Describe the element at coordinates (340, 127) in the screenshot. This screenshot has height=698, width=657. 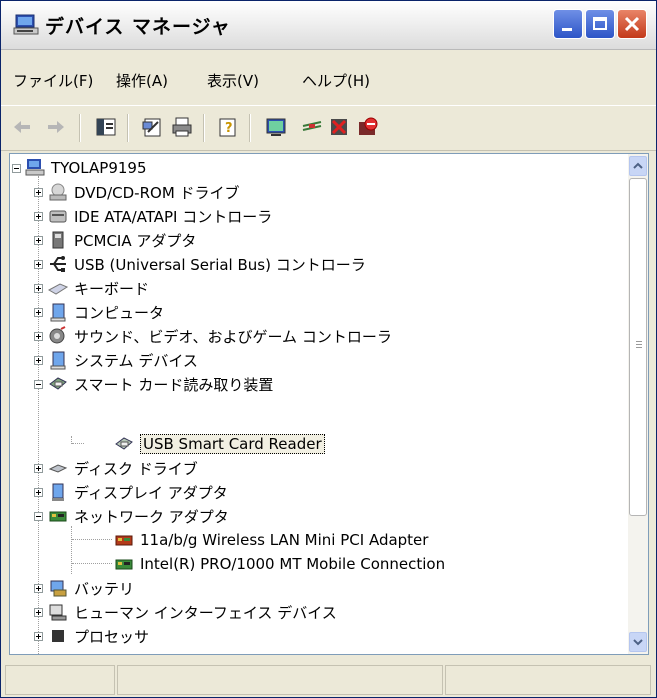
I see `uninstall-icon` at that location.